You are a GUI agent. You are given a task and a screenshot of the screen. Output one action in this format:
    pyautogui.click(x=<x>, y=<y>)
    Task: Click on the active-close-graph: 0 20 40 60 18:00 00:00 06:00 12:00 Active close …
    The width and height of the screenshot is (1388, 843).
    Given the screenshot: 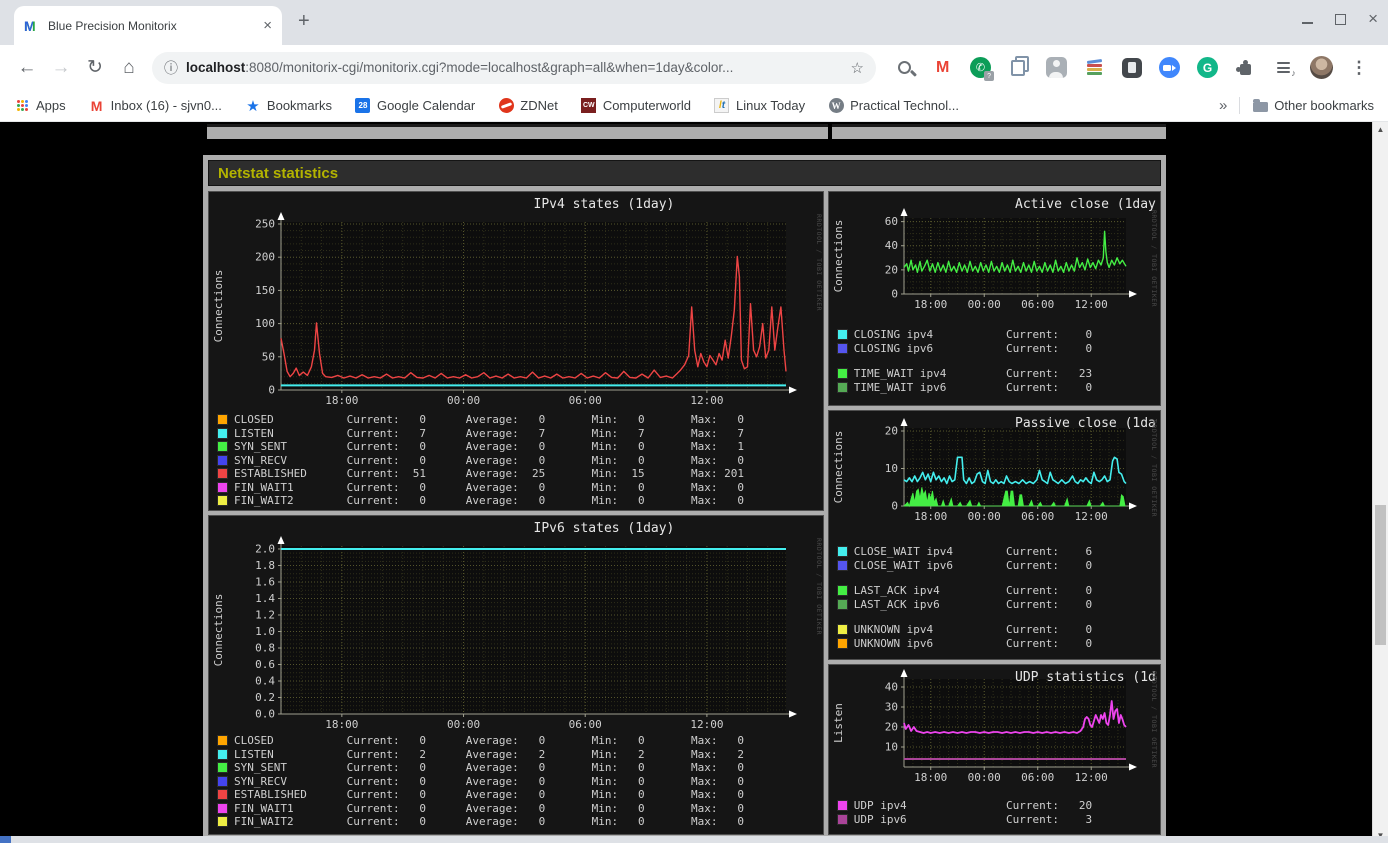 What is the action you would take?
    pyautogui.click(x=993, y=256)
    